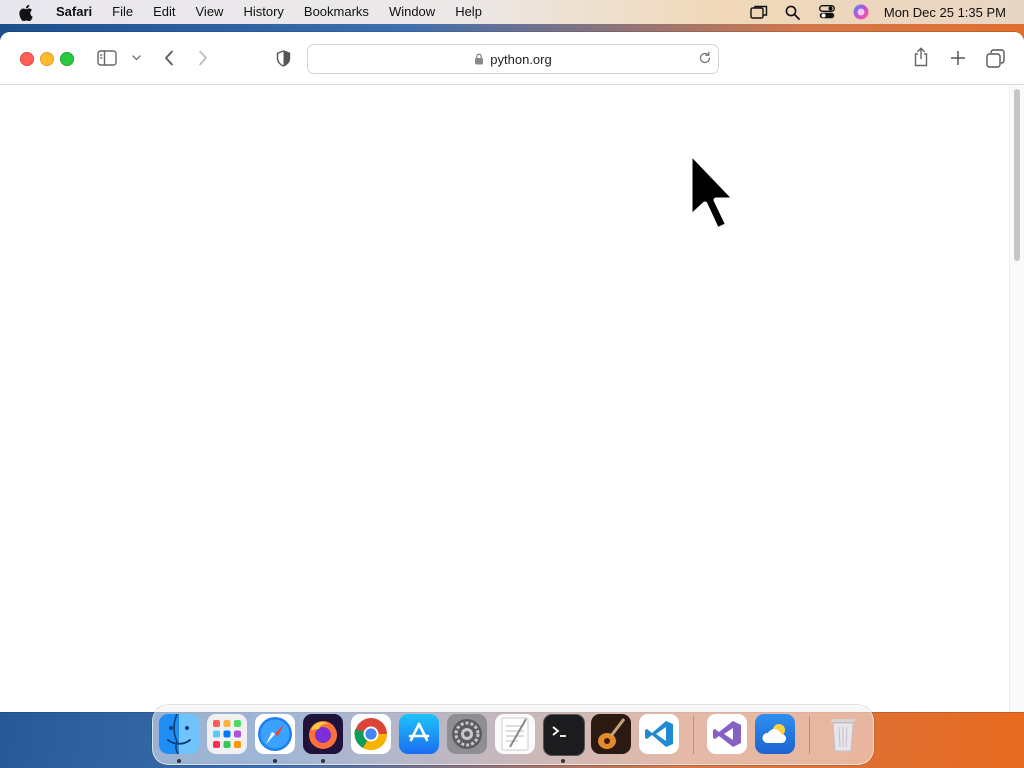  Describe the element at coordinates (371, 734) in the screenshot. I see `chrome-icon` at that location.